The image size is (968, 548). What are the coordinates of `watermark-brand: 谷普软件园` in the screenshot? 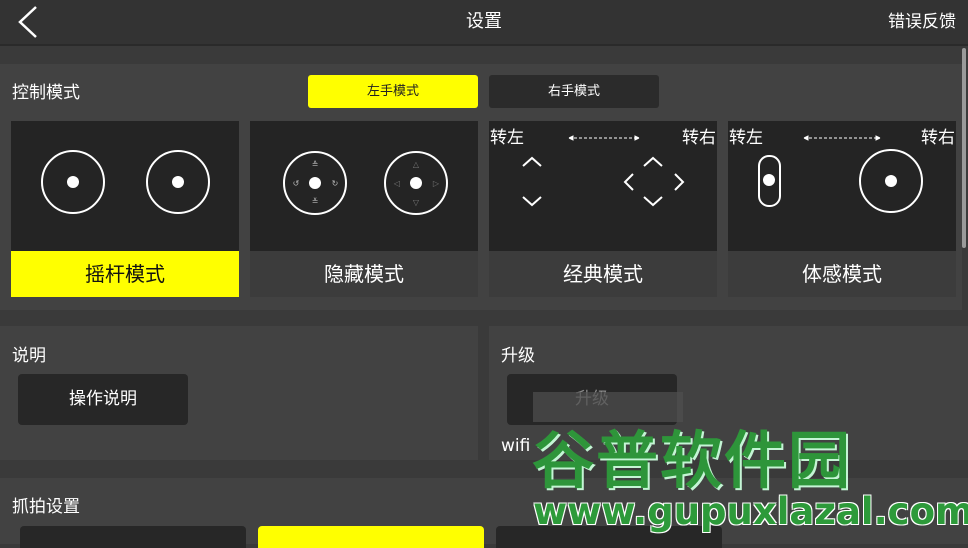 It's located at (692, 460).